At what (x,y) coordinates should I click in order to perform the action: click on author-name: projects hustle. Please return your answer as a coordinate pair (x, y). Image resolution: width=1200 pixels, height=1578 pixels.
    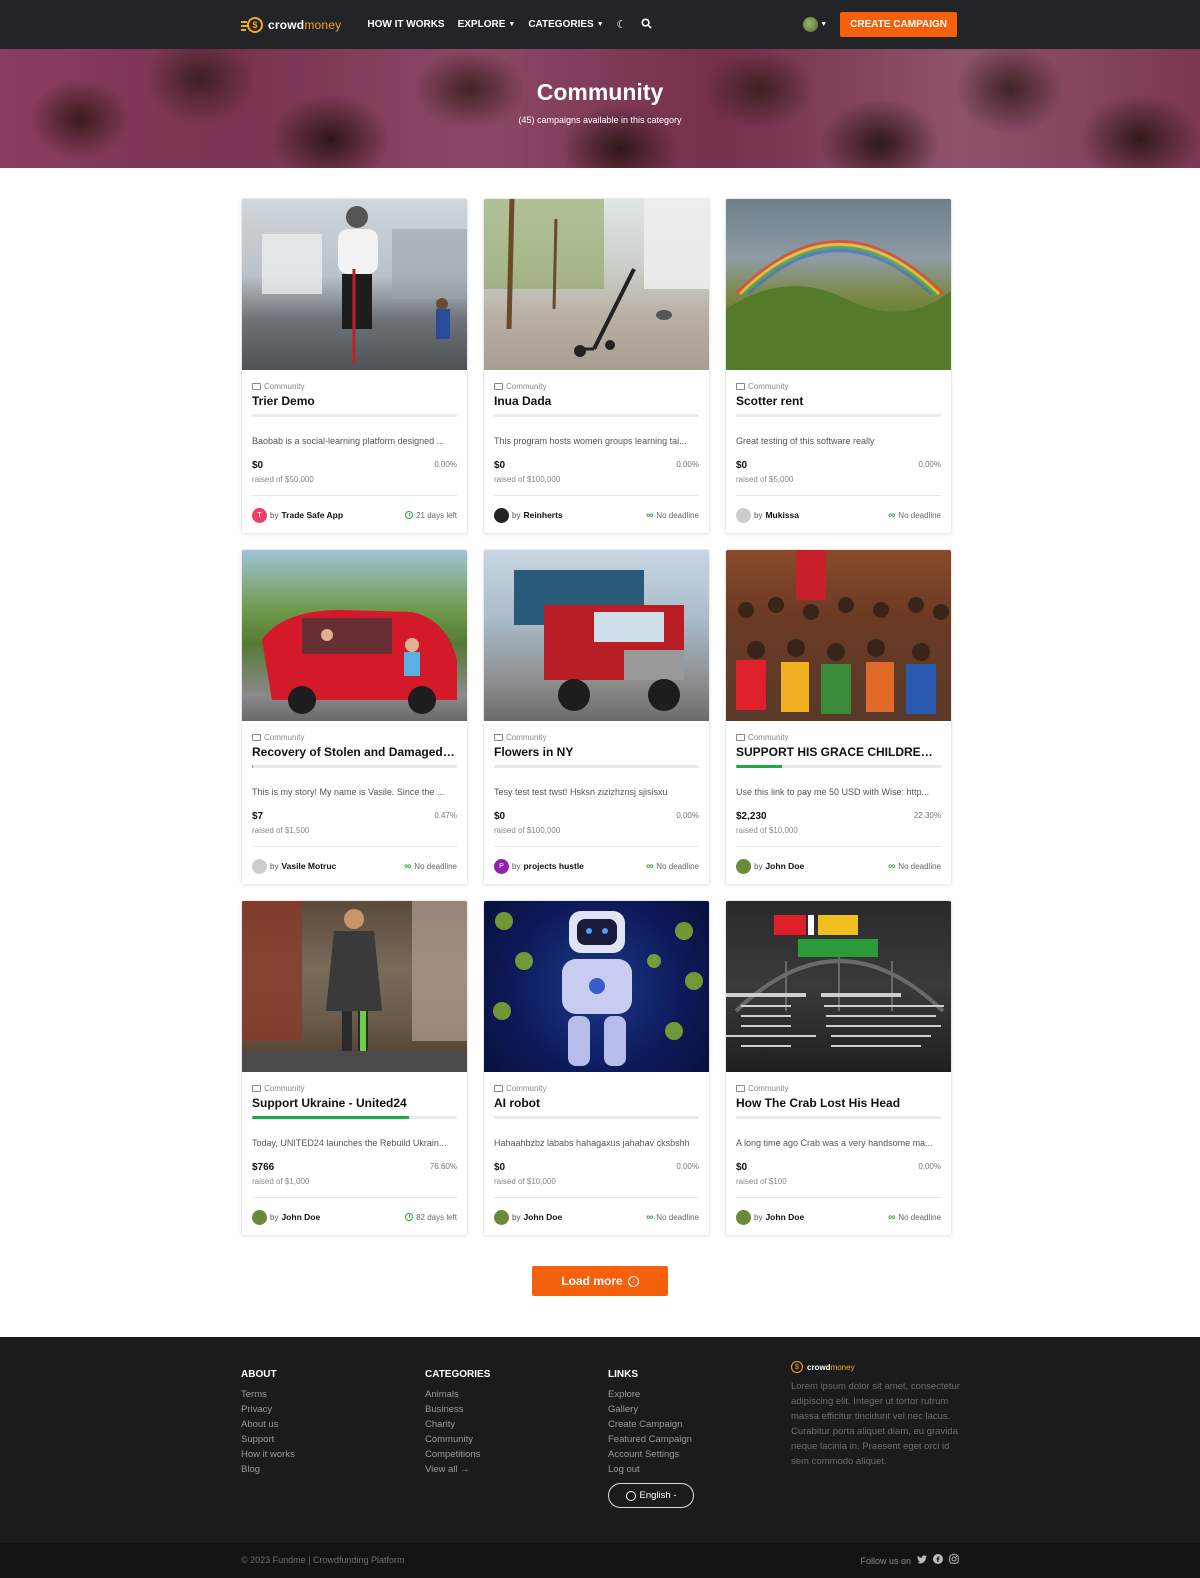
    Looking at the image, I should click on (553, 866).